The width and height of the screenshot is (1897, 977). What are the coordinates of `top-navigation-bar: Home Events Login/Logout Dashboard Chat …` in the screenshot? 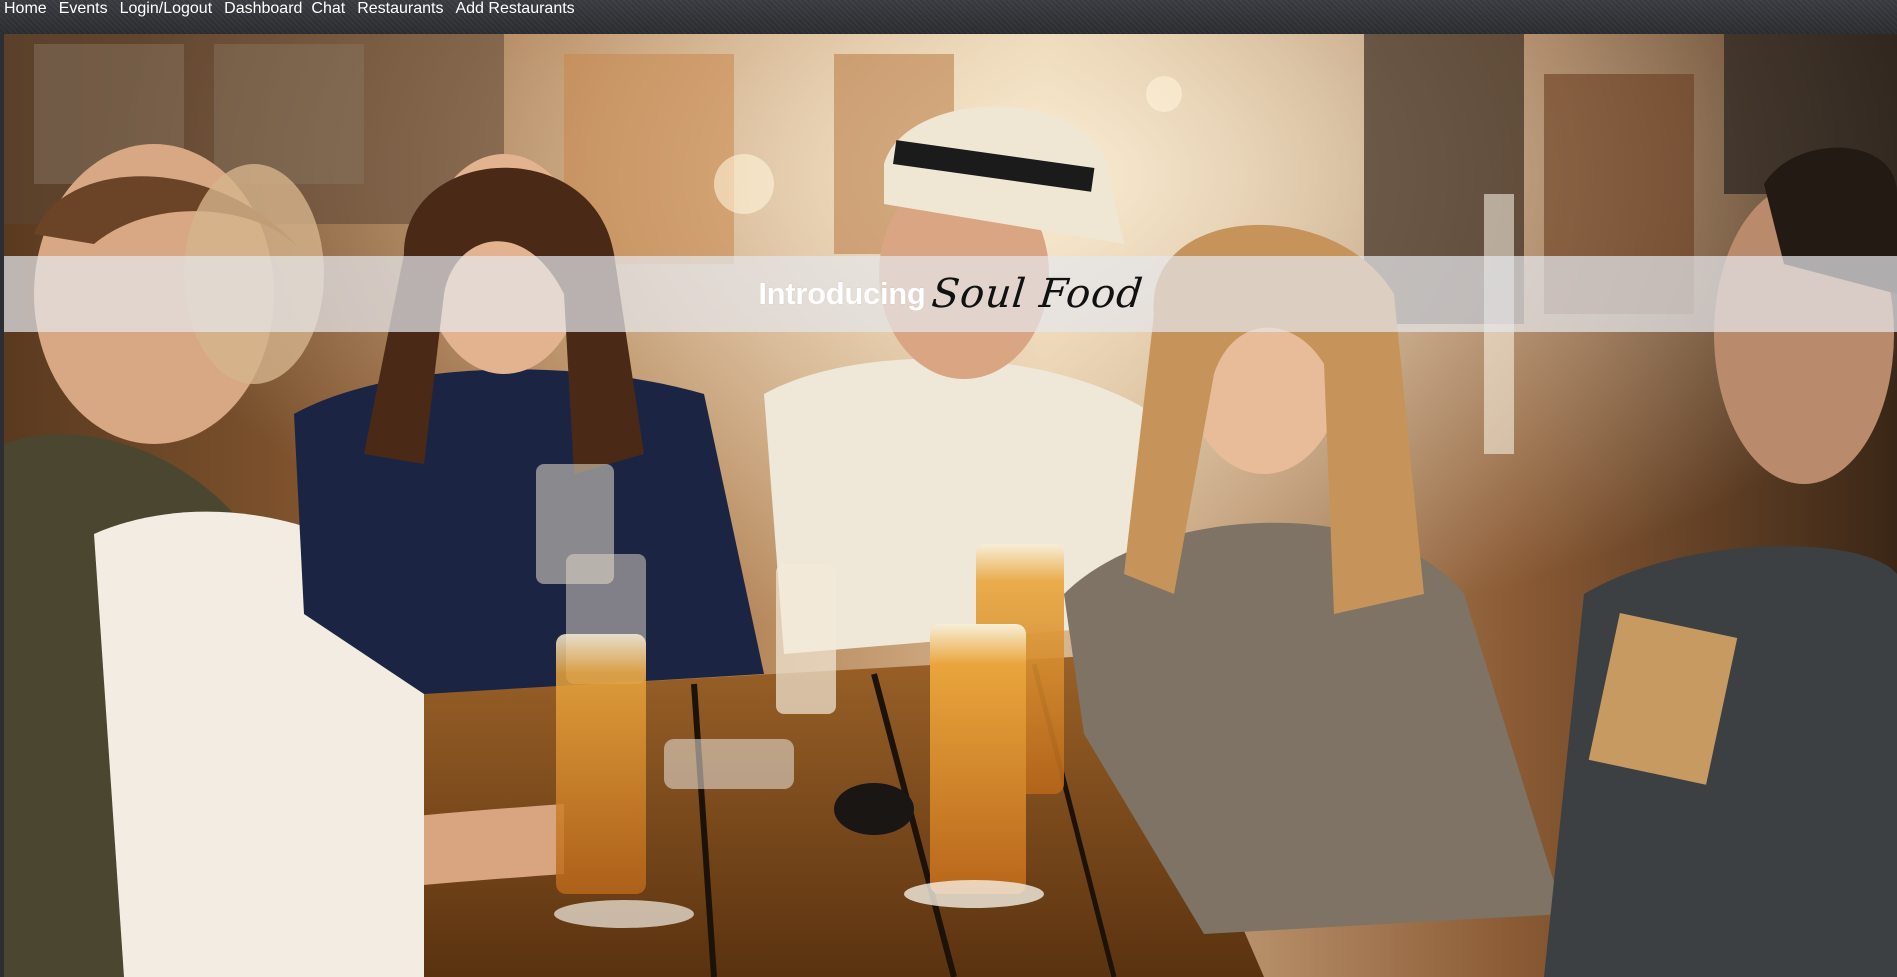 It's located at (948, 17).